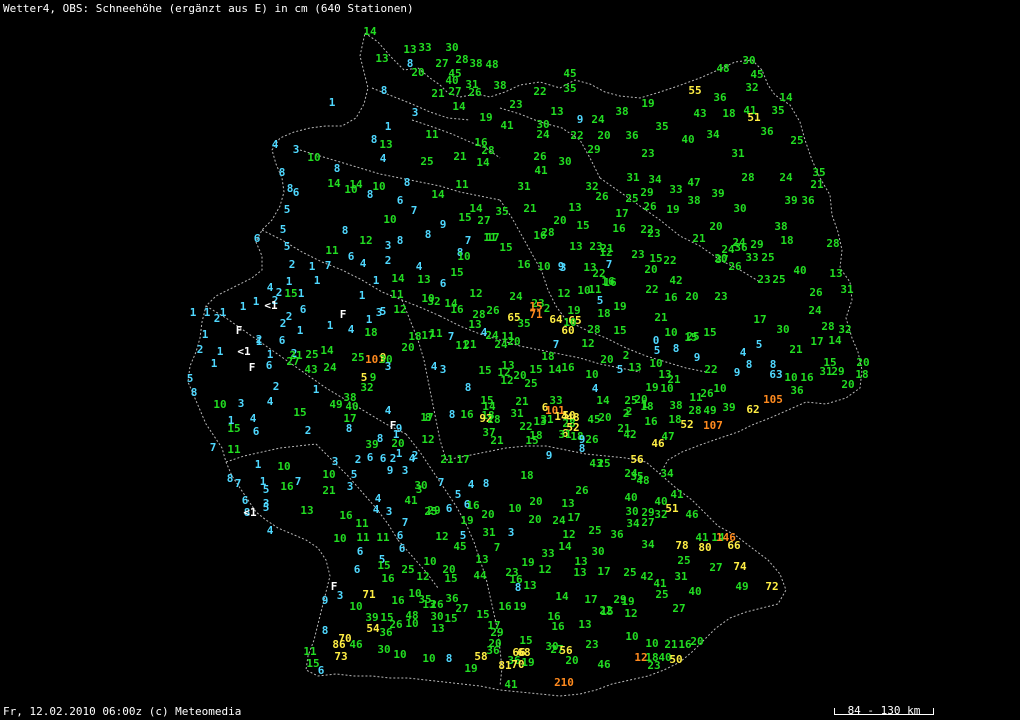 The width and height of the screenshot is (1020, 720). Describe the element at coordinates (617, 534) in the screenshot. I see `station-value: 36` at that location.